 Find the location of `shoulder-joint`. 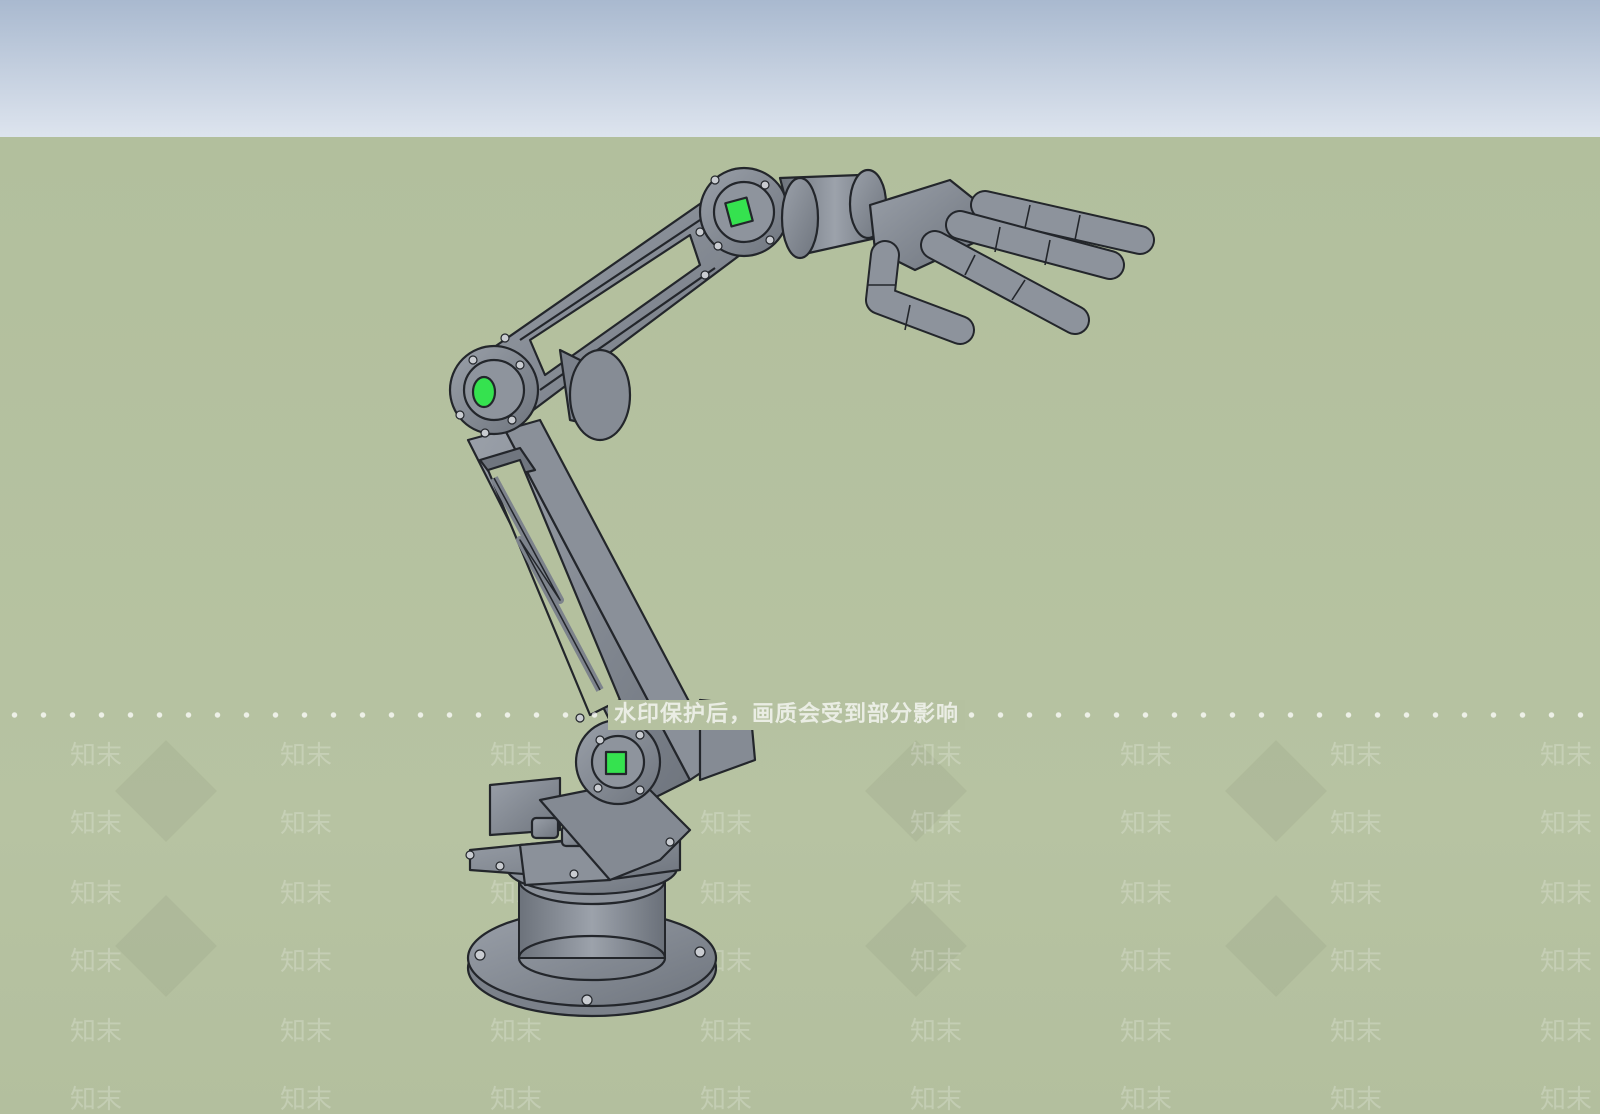

shoulder-joint is located at coordinates (494, 390).